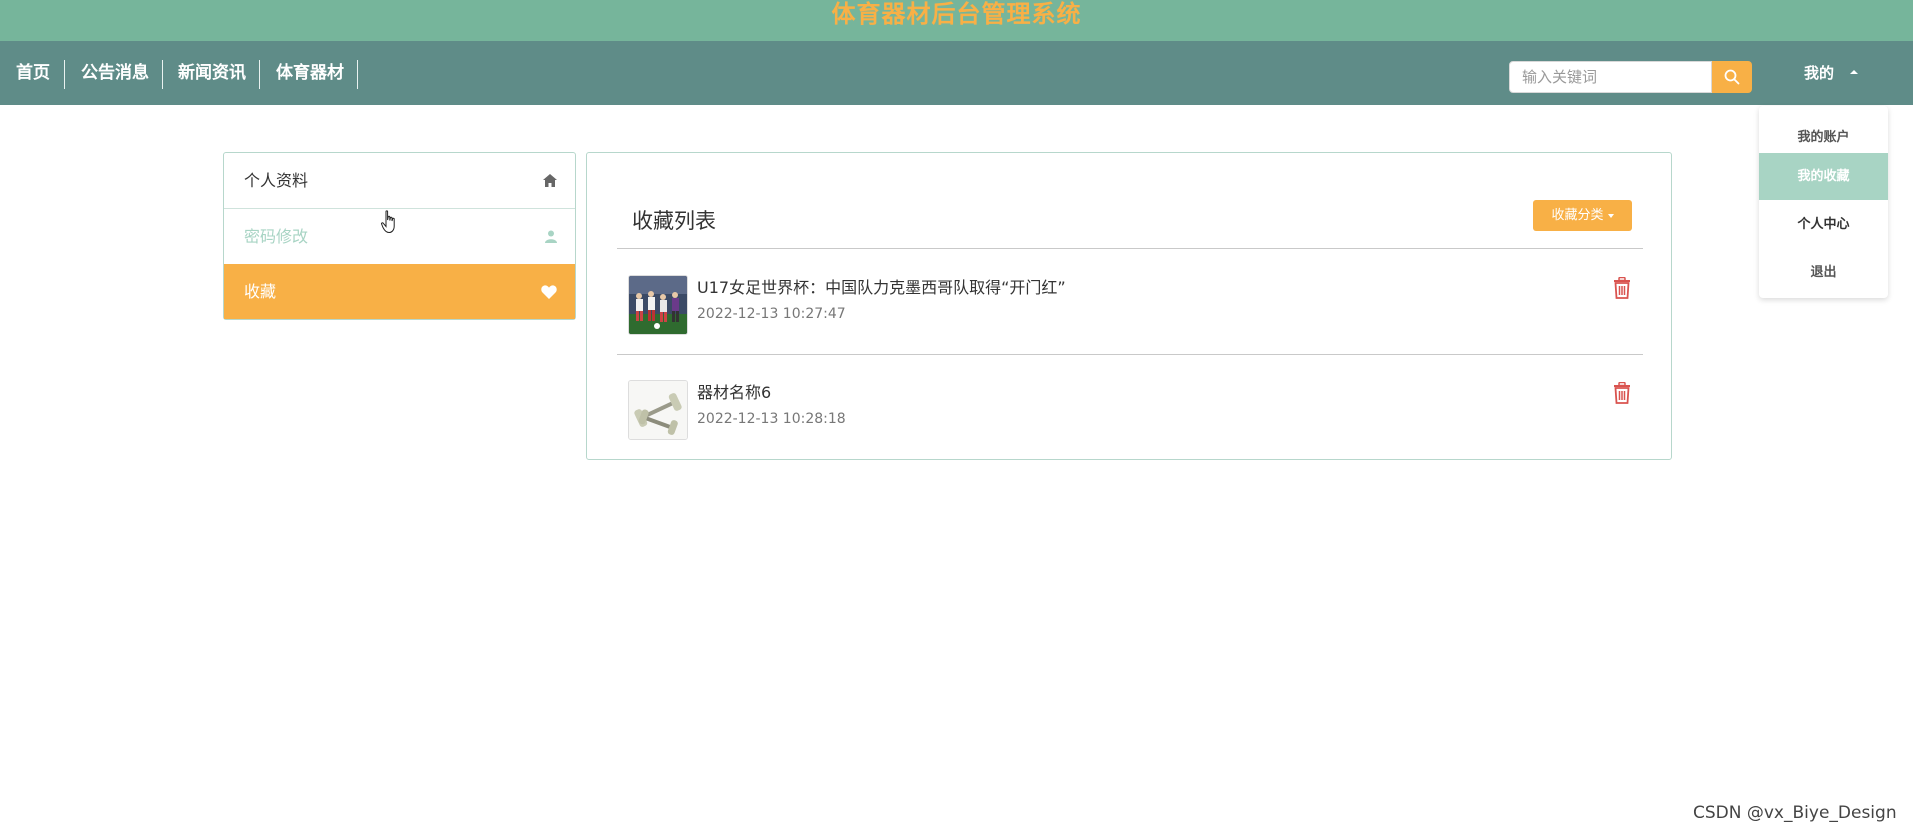 Image resolution: width=1913 pixels, height=835 pixels. I want to click on sidebar-item-profile: 个人资料, so click(399, 180).